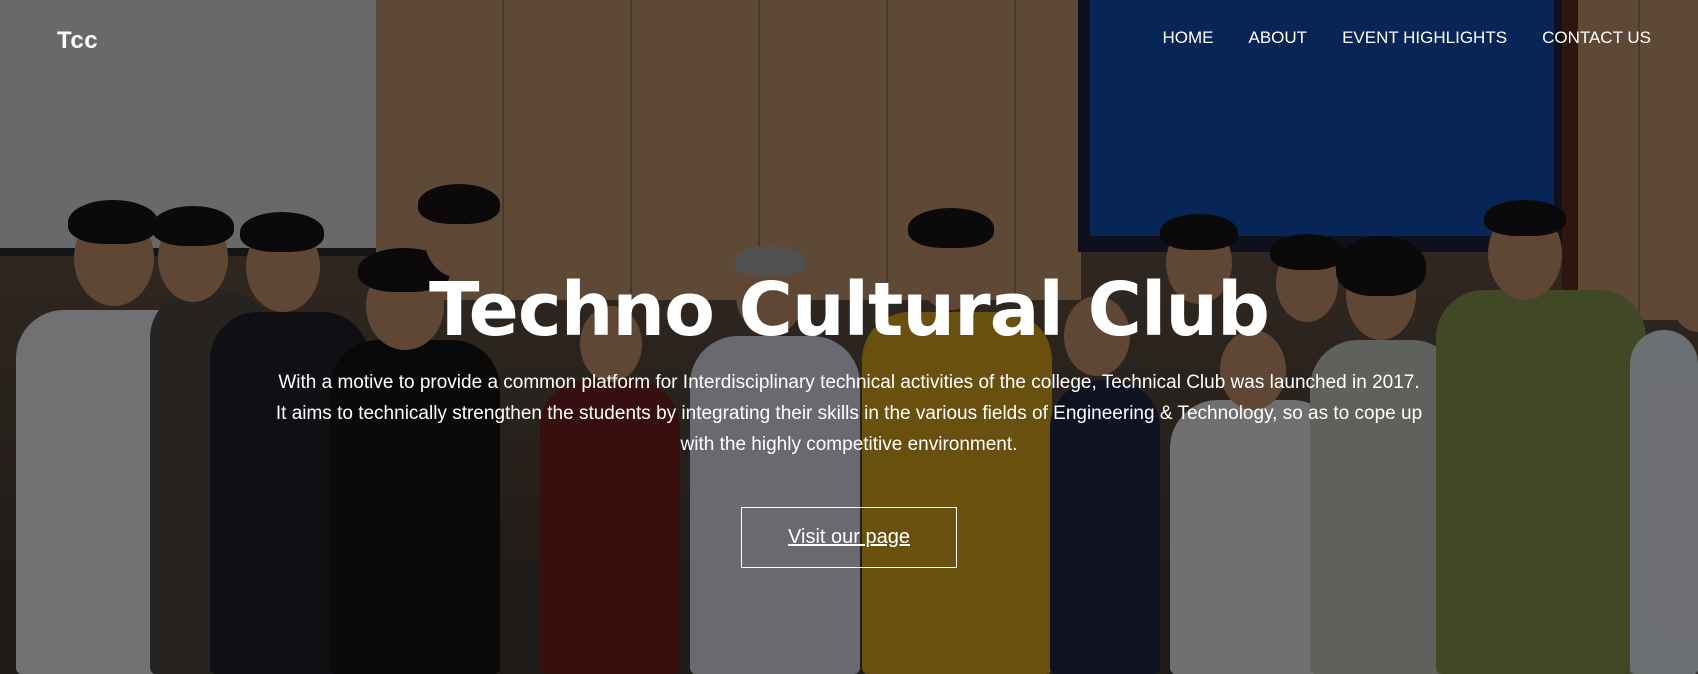 Image resolution: width=1698 pixels, height=674 pixels. I want to click on visit-page-button: Visit our page, so click(849, 537).